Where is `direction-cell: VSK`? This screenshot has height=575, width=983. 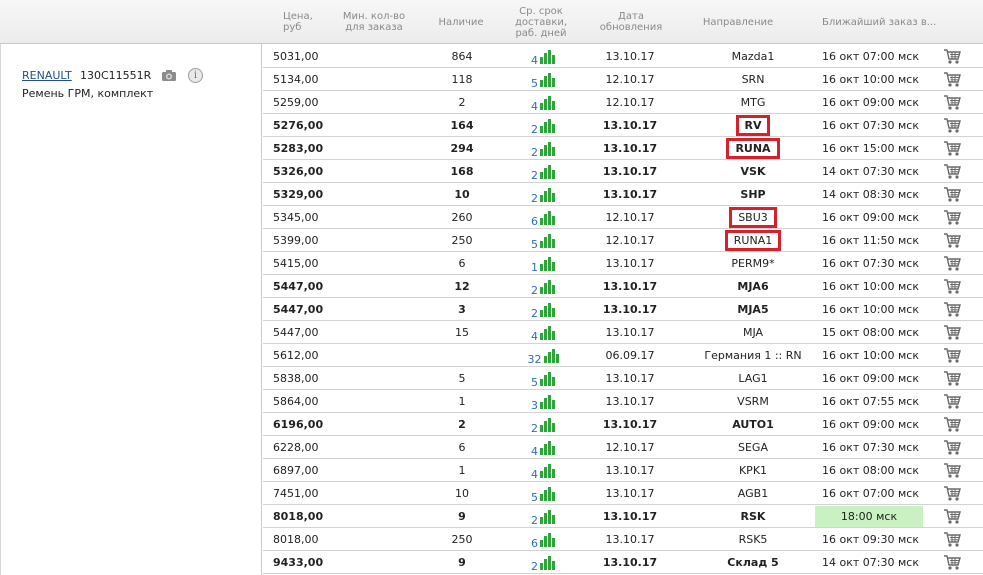
direction-cell: VSK is located at coordinates (753, 171).